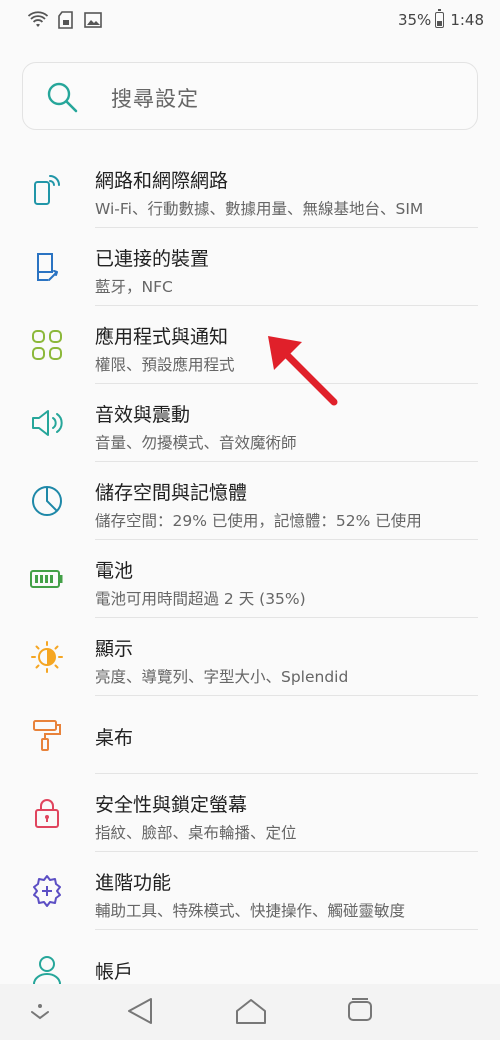 This screenshot has width=500, height=1040. I want to click on navigation-bar, so click(250, 1012).